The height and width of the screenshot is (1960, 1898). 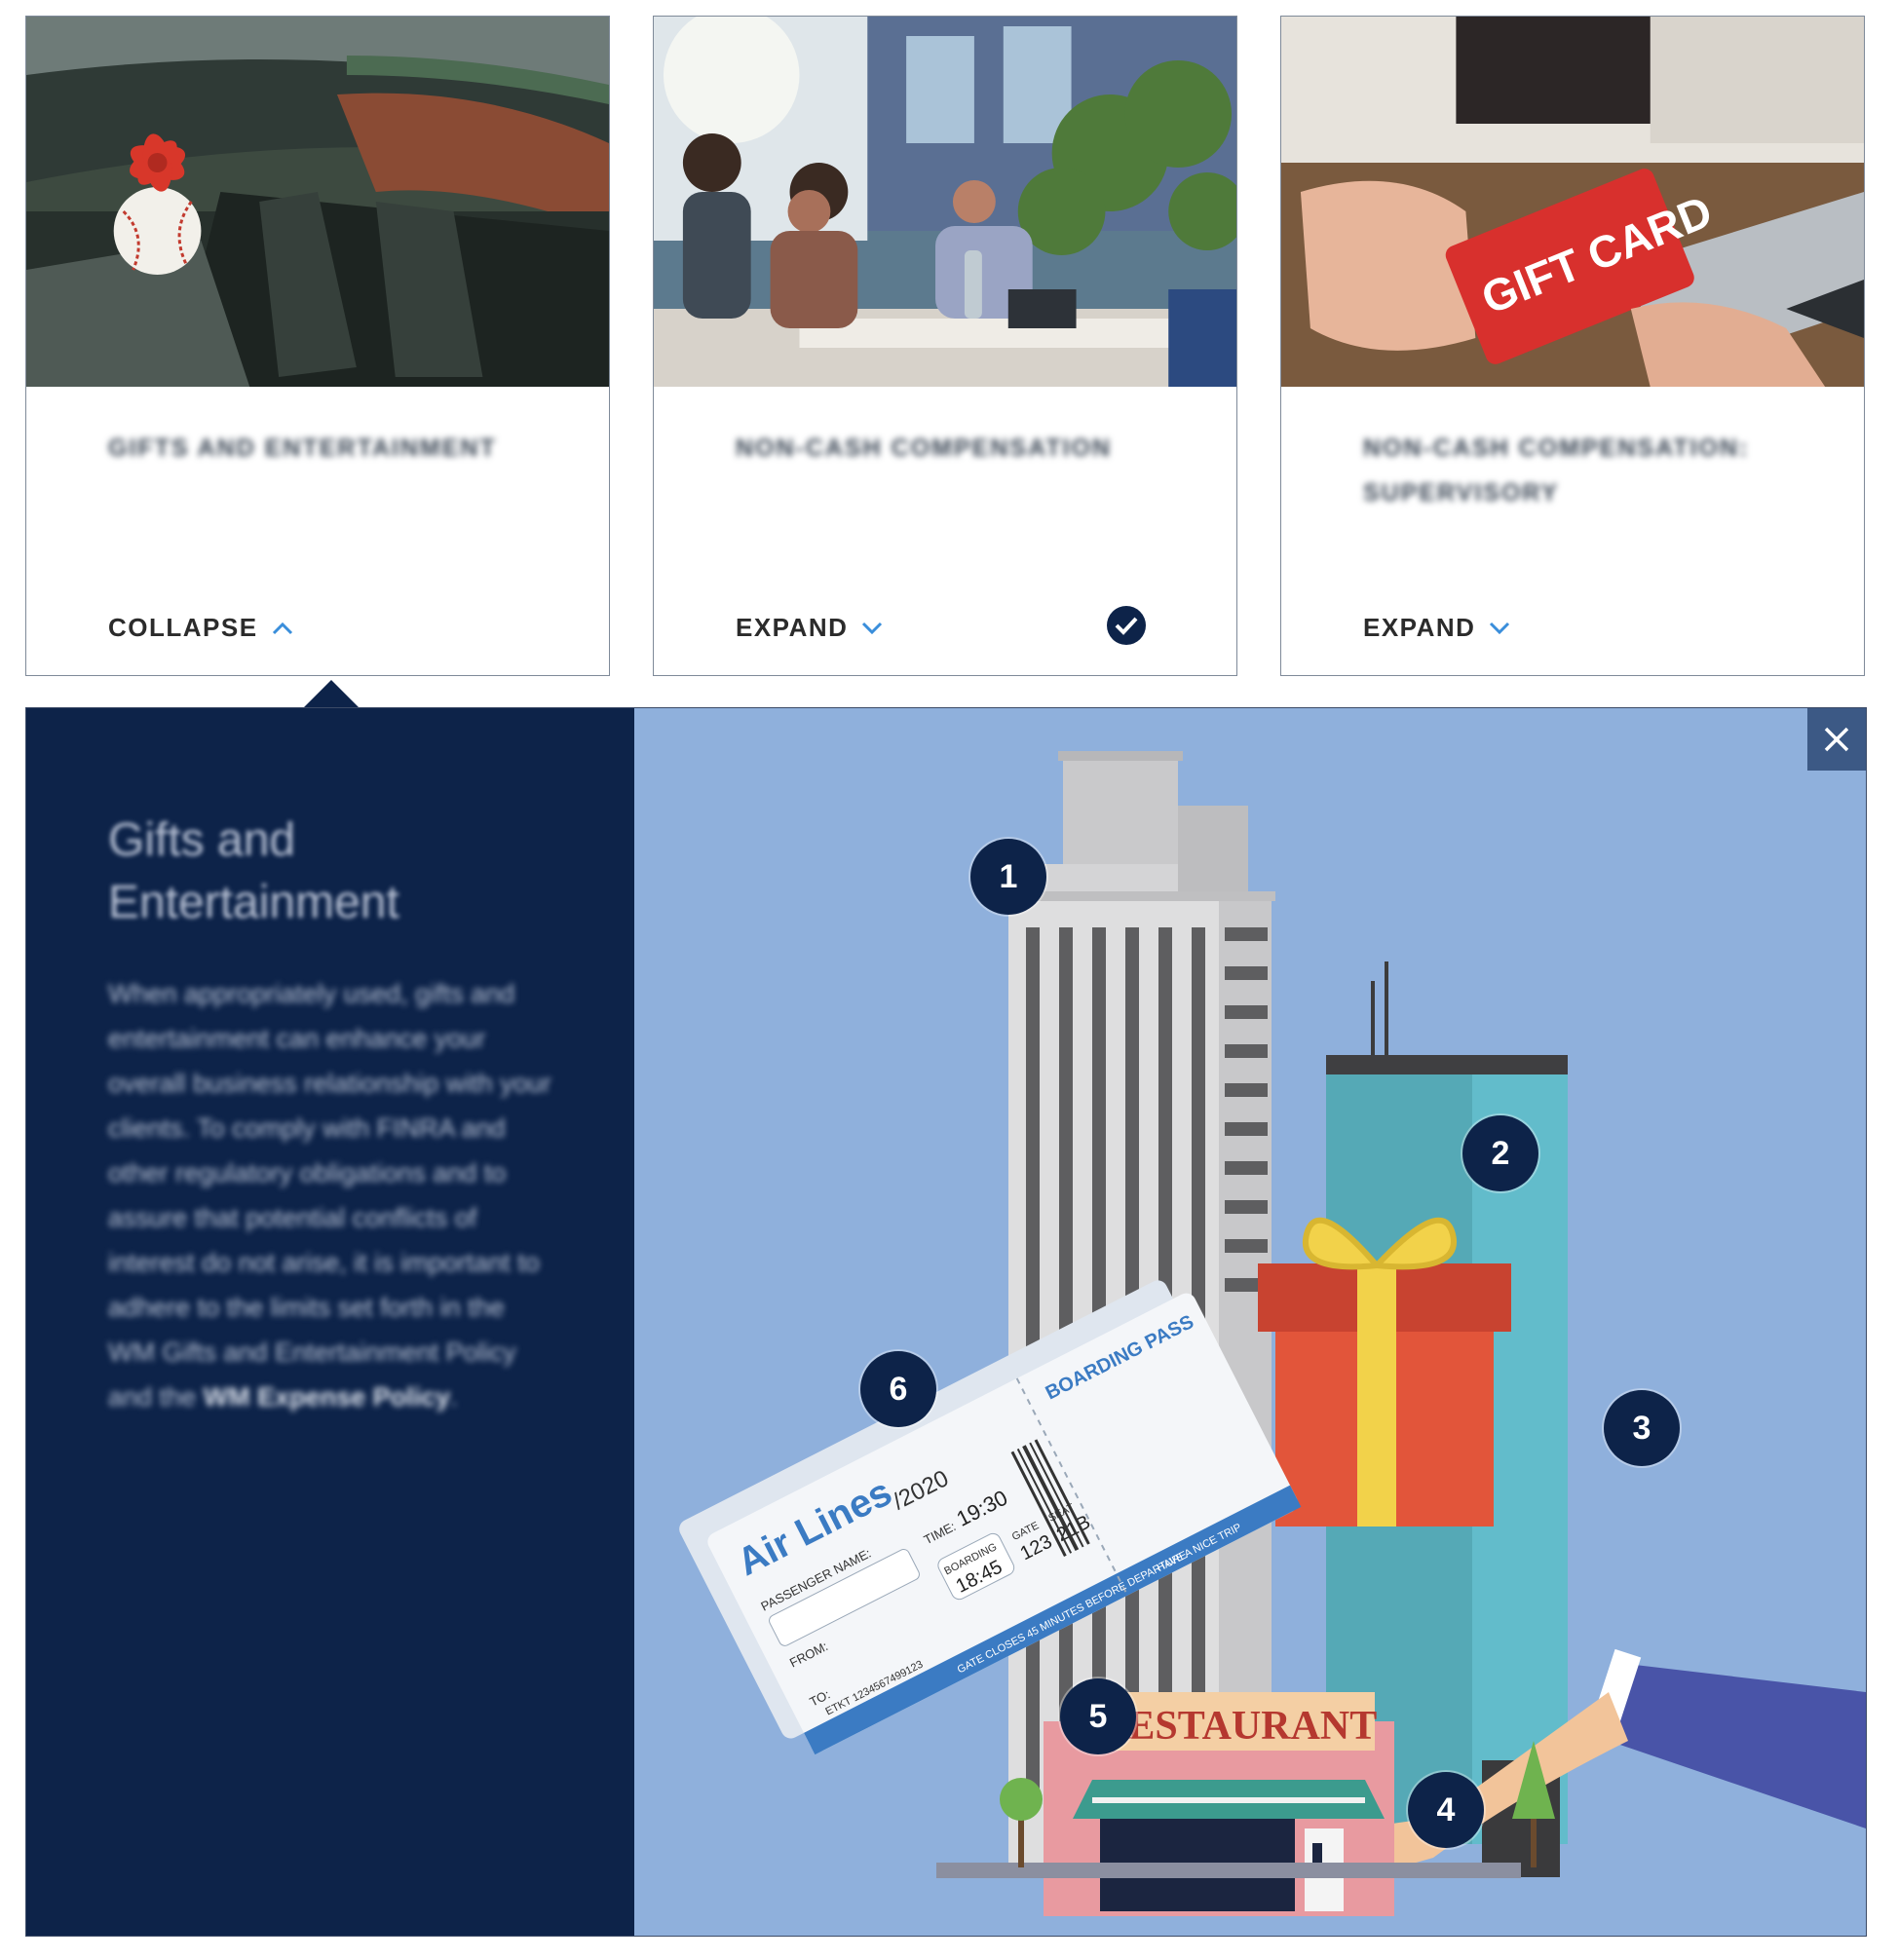 I want to click on hotspot-1: 1, so click(x=1008, y=877).